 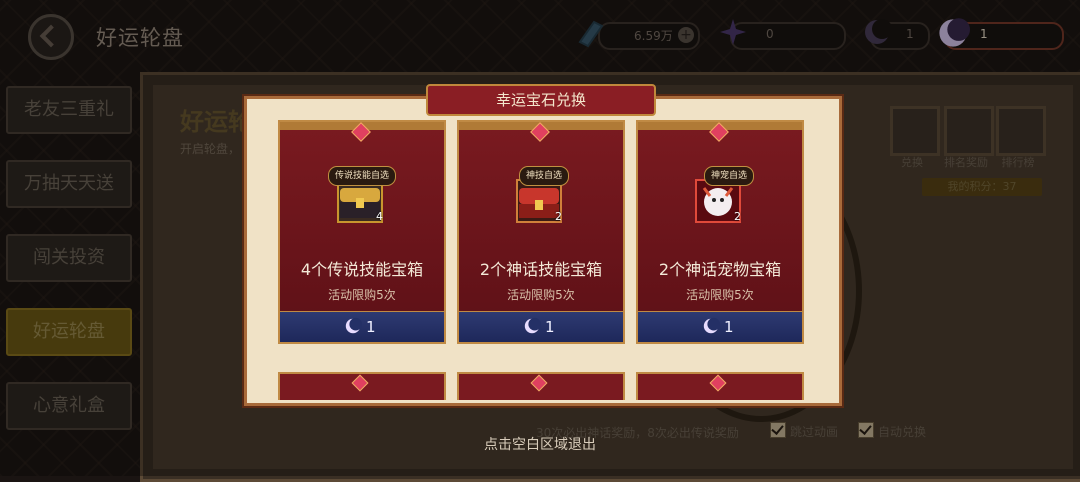 What do you see at coordinates (982, 187) in the screenshot?
I see `my-score: 我的积分：37` at bounding box center [982, 187].